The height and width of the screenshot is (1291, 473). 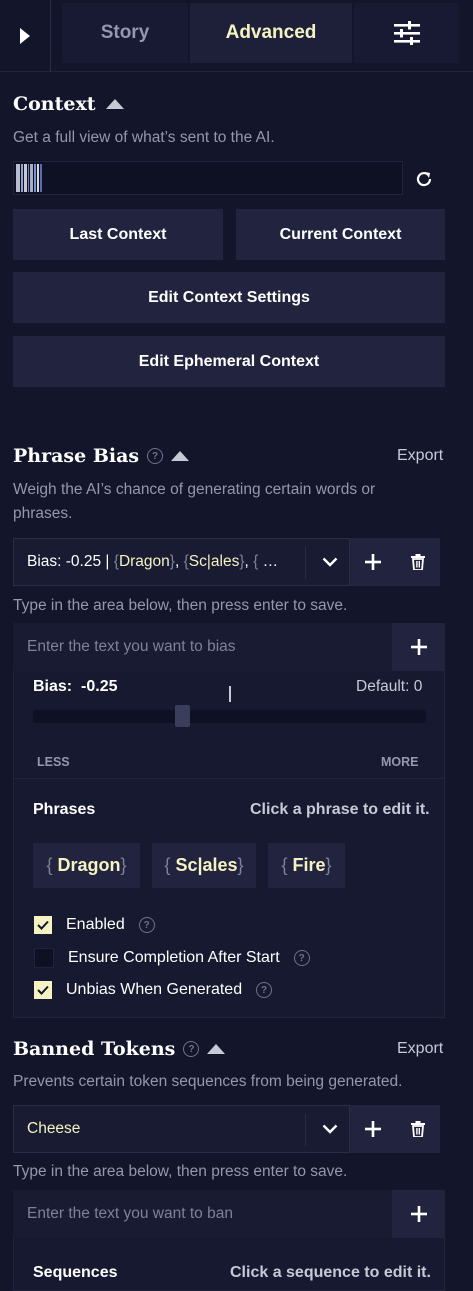 What do you see at coordinates (230, 694) in the screenshot?
I see `default-tick` at bounding box center [230, 694].